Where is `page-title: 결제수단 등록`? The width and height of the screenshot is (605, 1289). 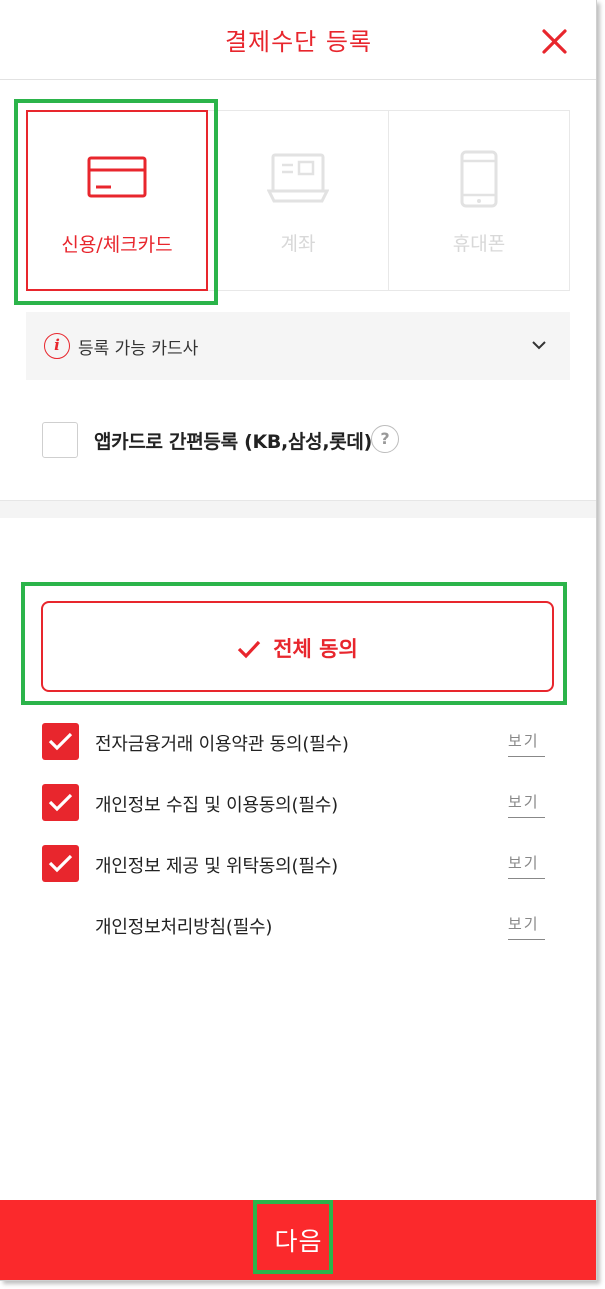 page-title: 결제수단 등록 is located at coordinates (298, 42).